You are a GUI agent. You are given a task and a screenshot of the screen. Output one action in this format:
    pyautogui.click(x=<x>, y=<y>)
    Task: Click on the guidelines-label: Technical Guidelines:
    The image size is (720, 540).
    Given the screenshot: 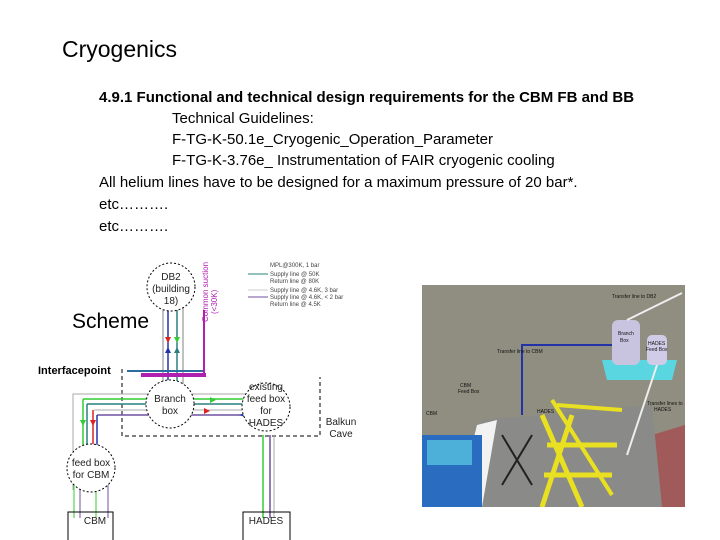 What is the action you would take?
    pyautogui.click(x=243, y=118)
    